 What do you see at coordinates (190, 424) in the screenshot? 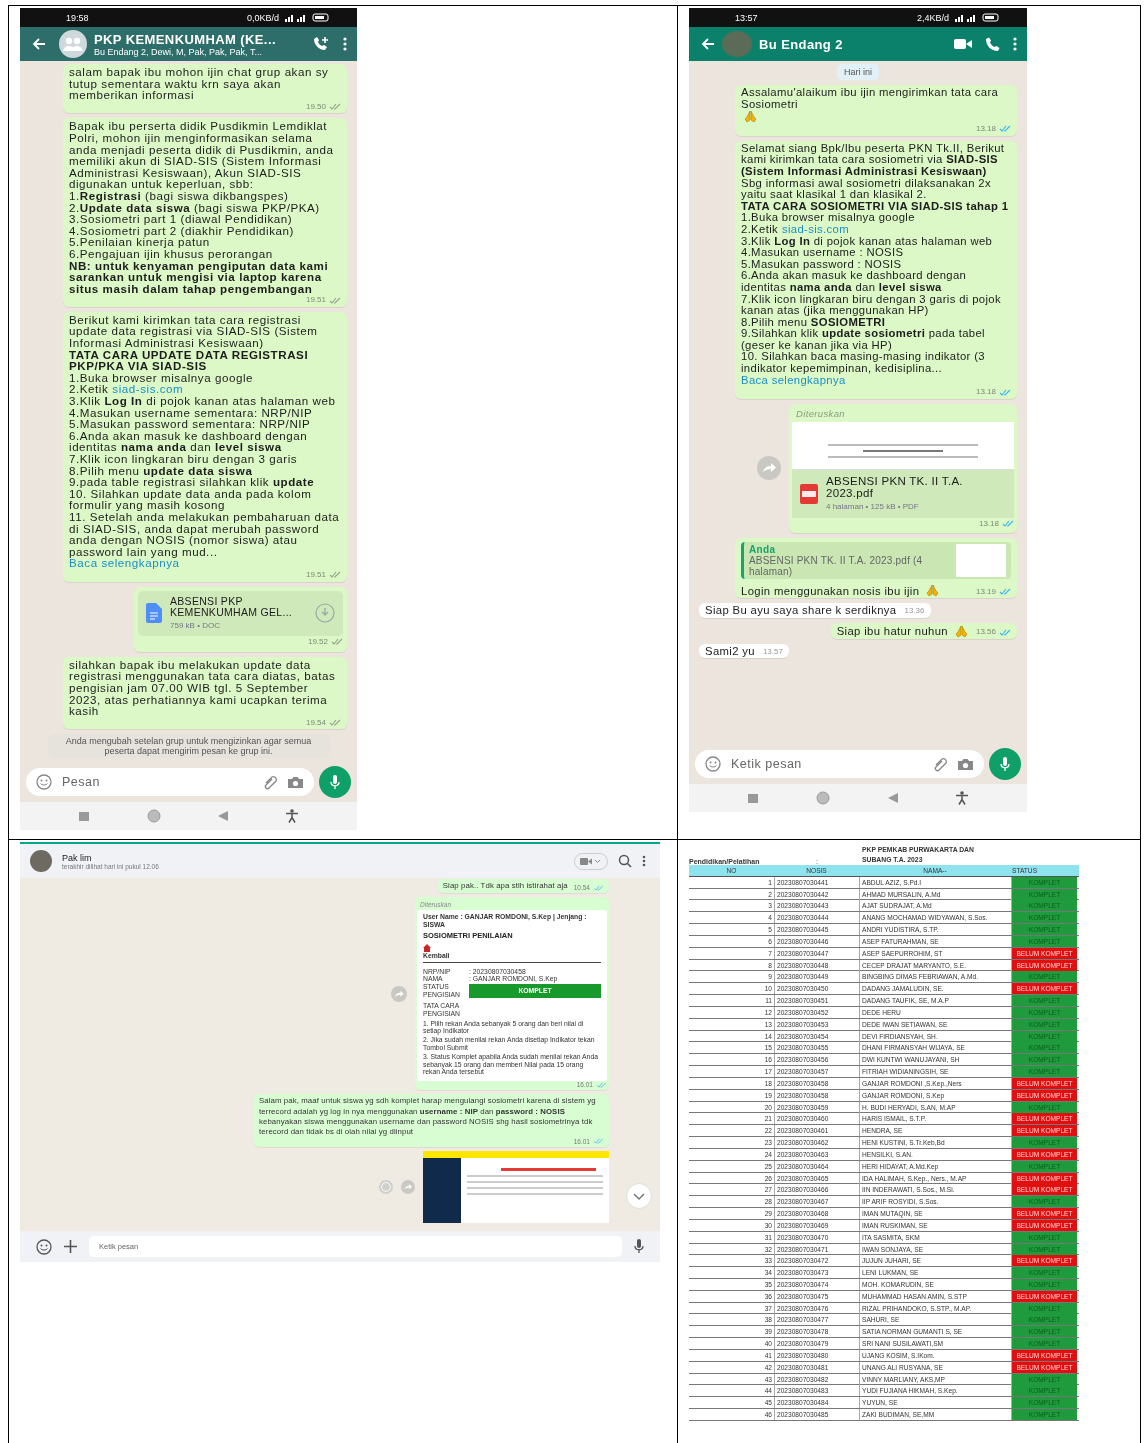
I see `message-text: 5.Masukan password sementara: NRP/NIP` at bounding box center [190, 424].